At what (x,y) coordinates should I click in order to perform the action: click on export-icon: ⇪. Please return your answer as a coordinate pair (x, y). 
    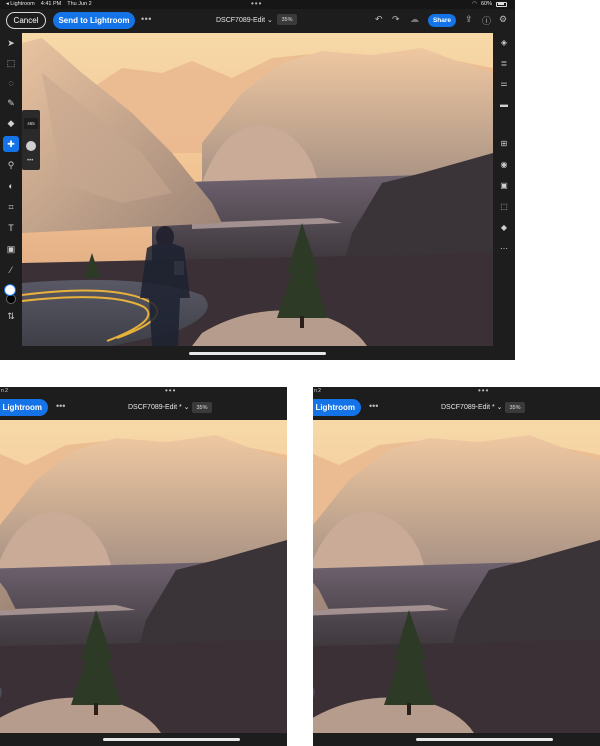
    Looking at the image, I should click on (469, 19).